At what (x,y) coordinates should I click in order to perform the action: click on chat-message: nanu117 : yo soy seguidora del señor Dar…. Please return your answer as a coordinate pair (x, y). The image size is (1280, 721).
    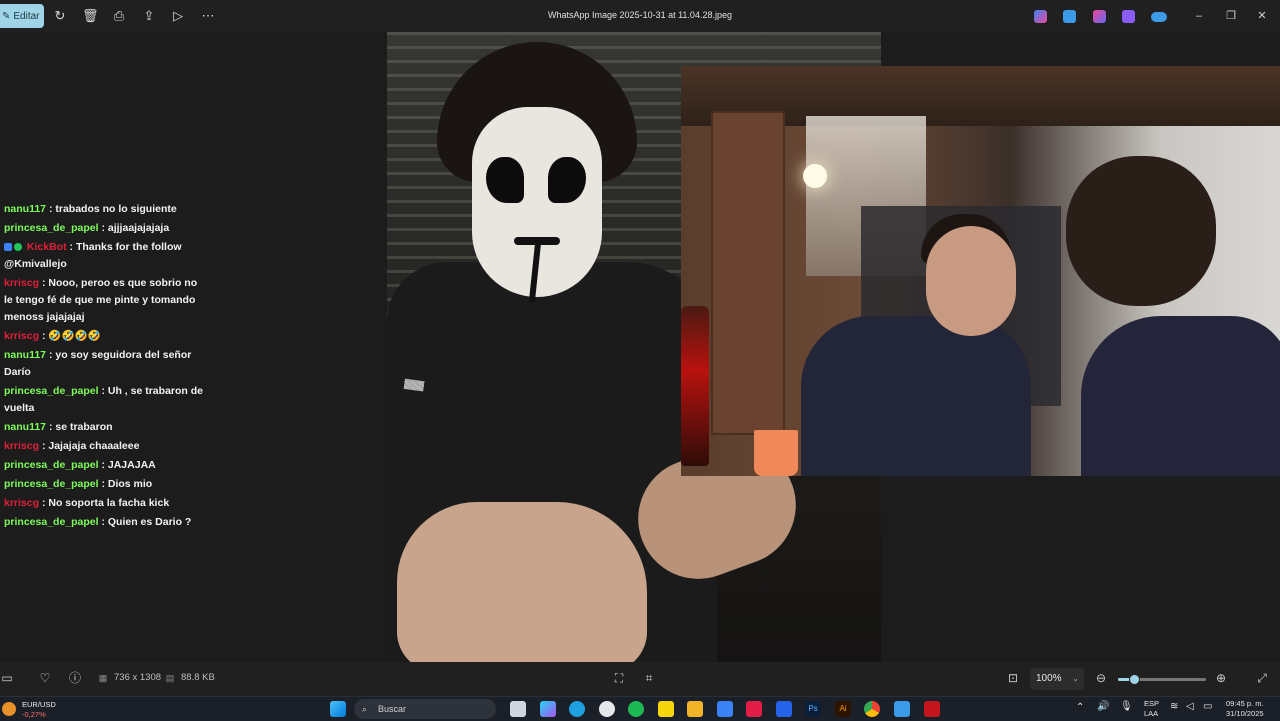
    Looking at the image, I should click on (98, 363).